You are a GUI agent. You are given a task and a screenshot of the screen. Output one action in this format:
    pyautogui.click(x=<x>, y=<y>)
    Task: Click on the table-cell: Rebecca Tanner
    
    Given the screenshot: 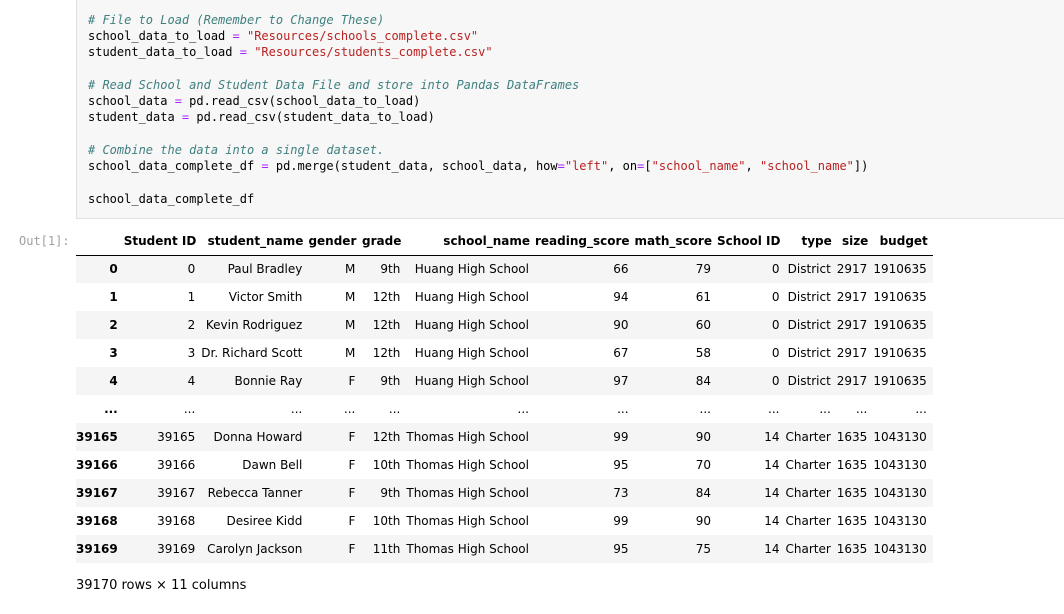 What is the action you would take?
    pyautogui.click(x=255, y=493)
    